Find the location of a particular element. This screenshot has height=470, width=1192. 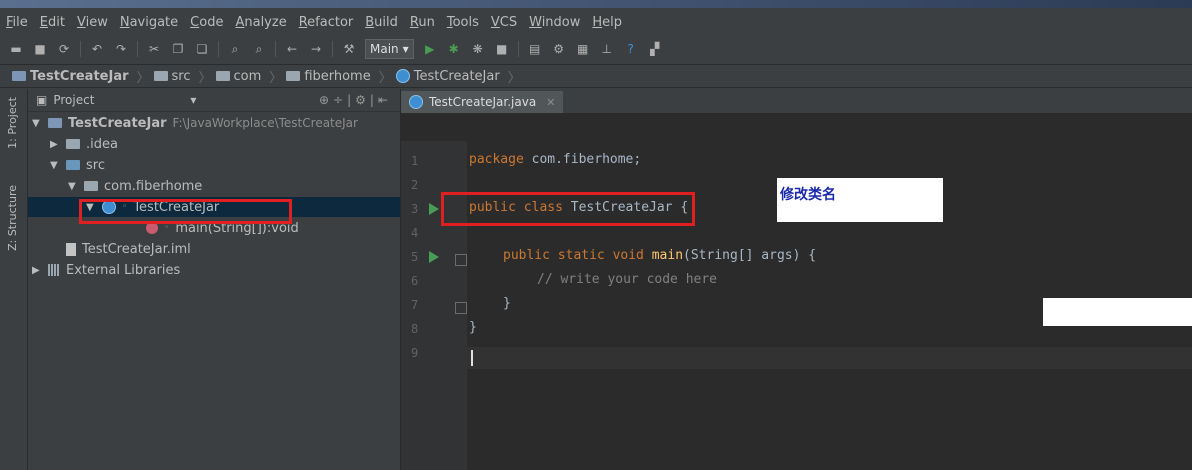

tree-item-iml: TestCreateJar.iml is located at coordinates (128, 249).